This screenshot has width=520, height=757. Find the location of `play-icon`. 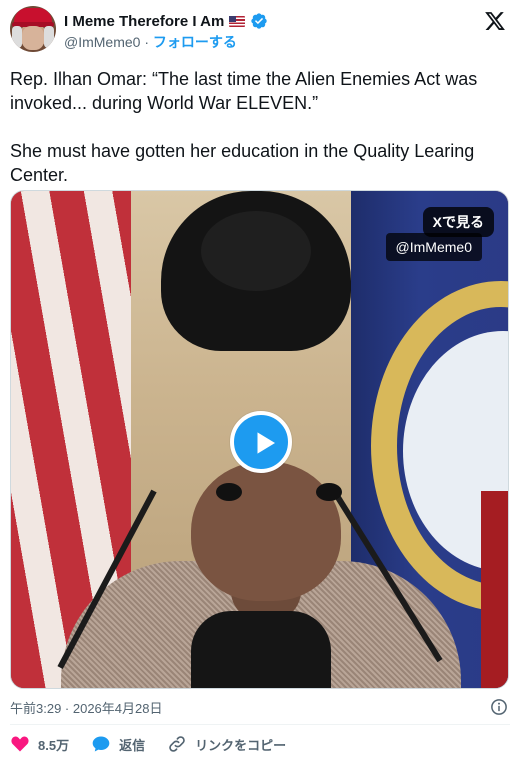

play-icon is located at coordinates (266, 443).